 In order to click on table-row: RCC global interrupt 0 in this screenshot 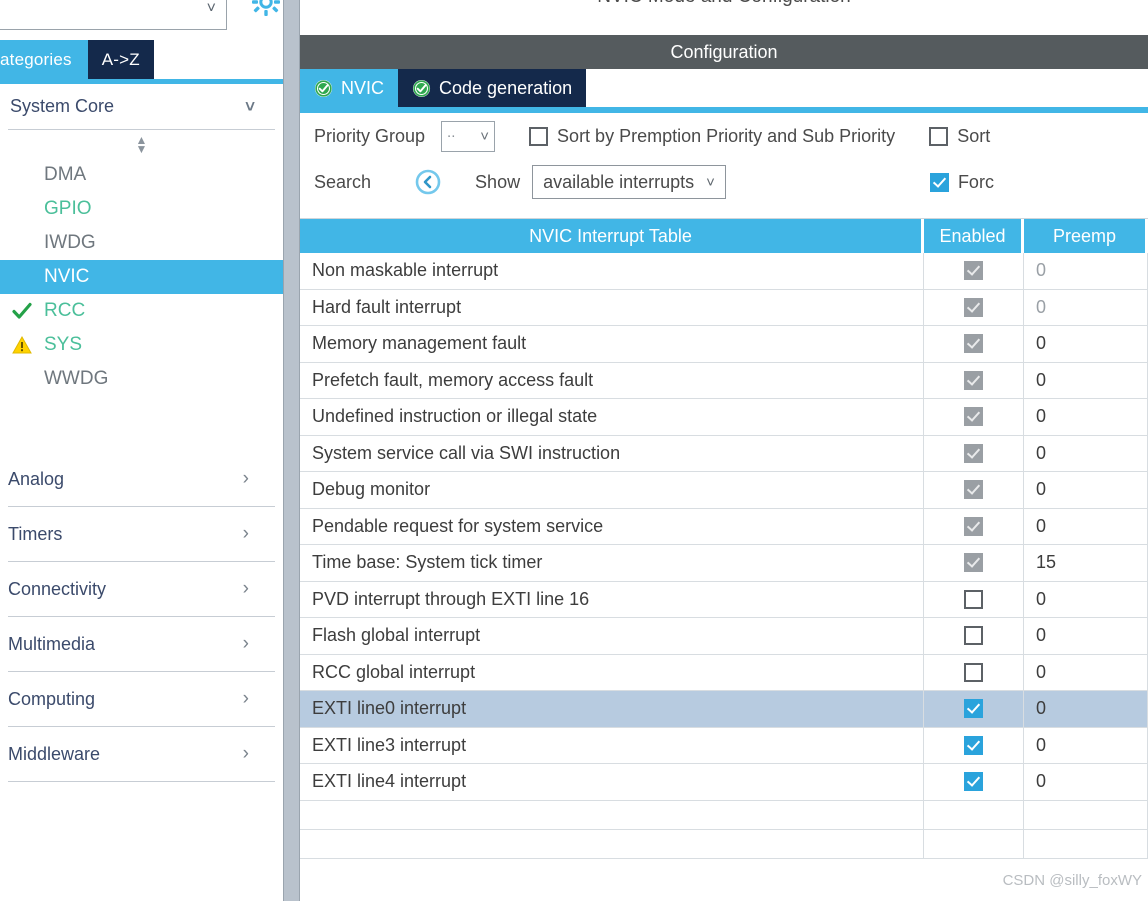, I will do `click(724, 672)`.